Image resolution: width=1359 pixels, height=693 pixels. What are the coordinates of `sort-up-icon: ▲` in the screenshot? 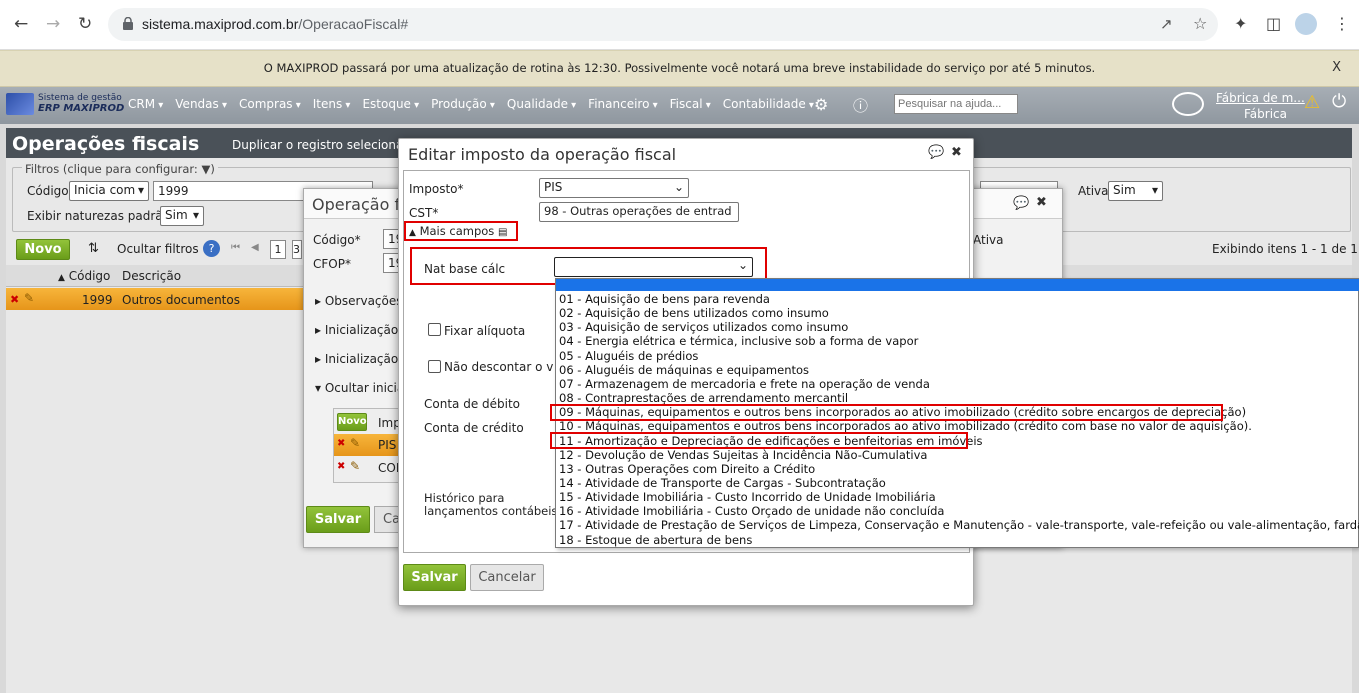 It's located at (61, 278).